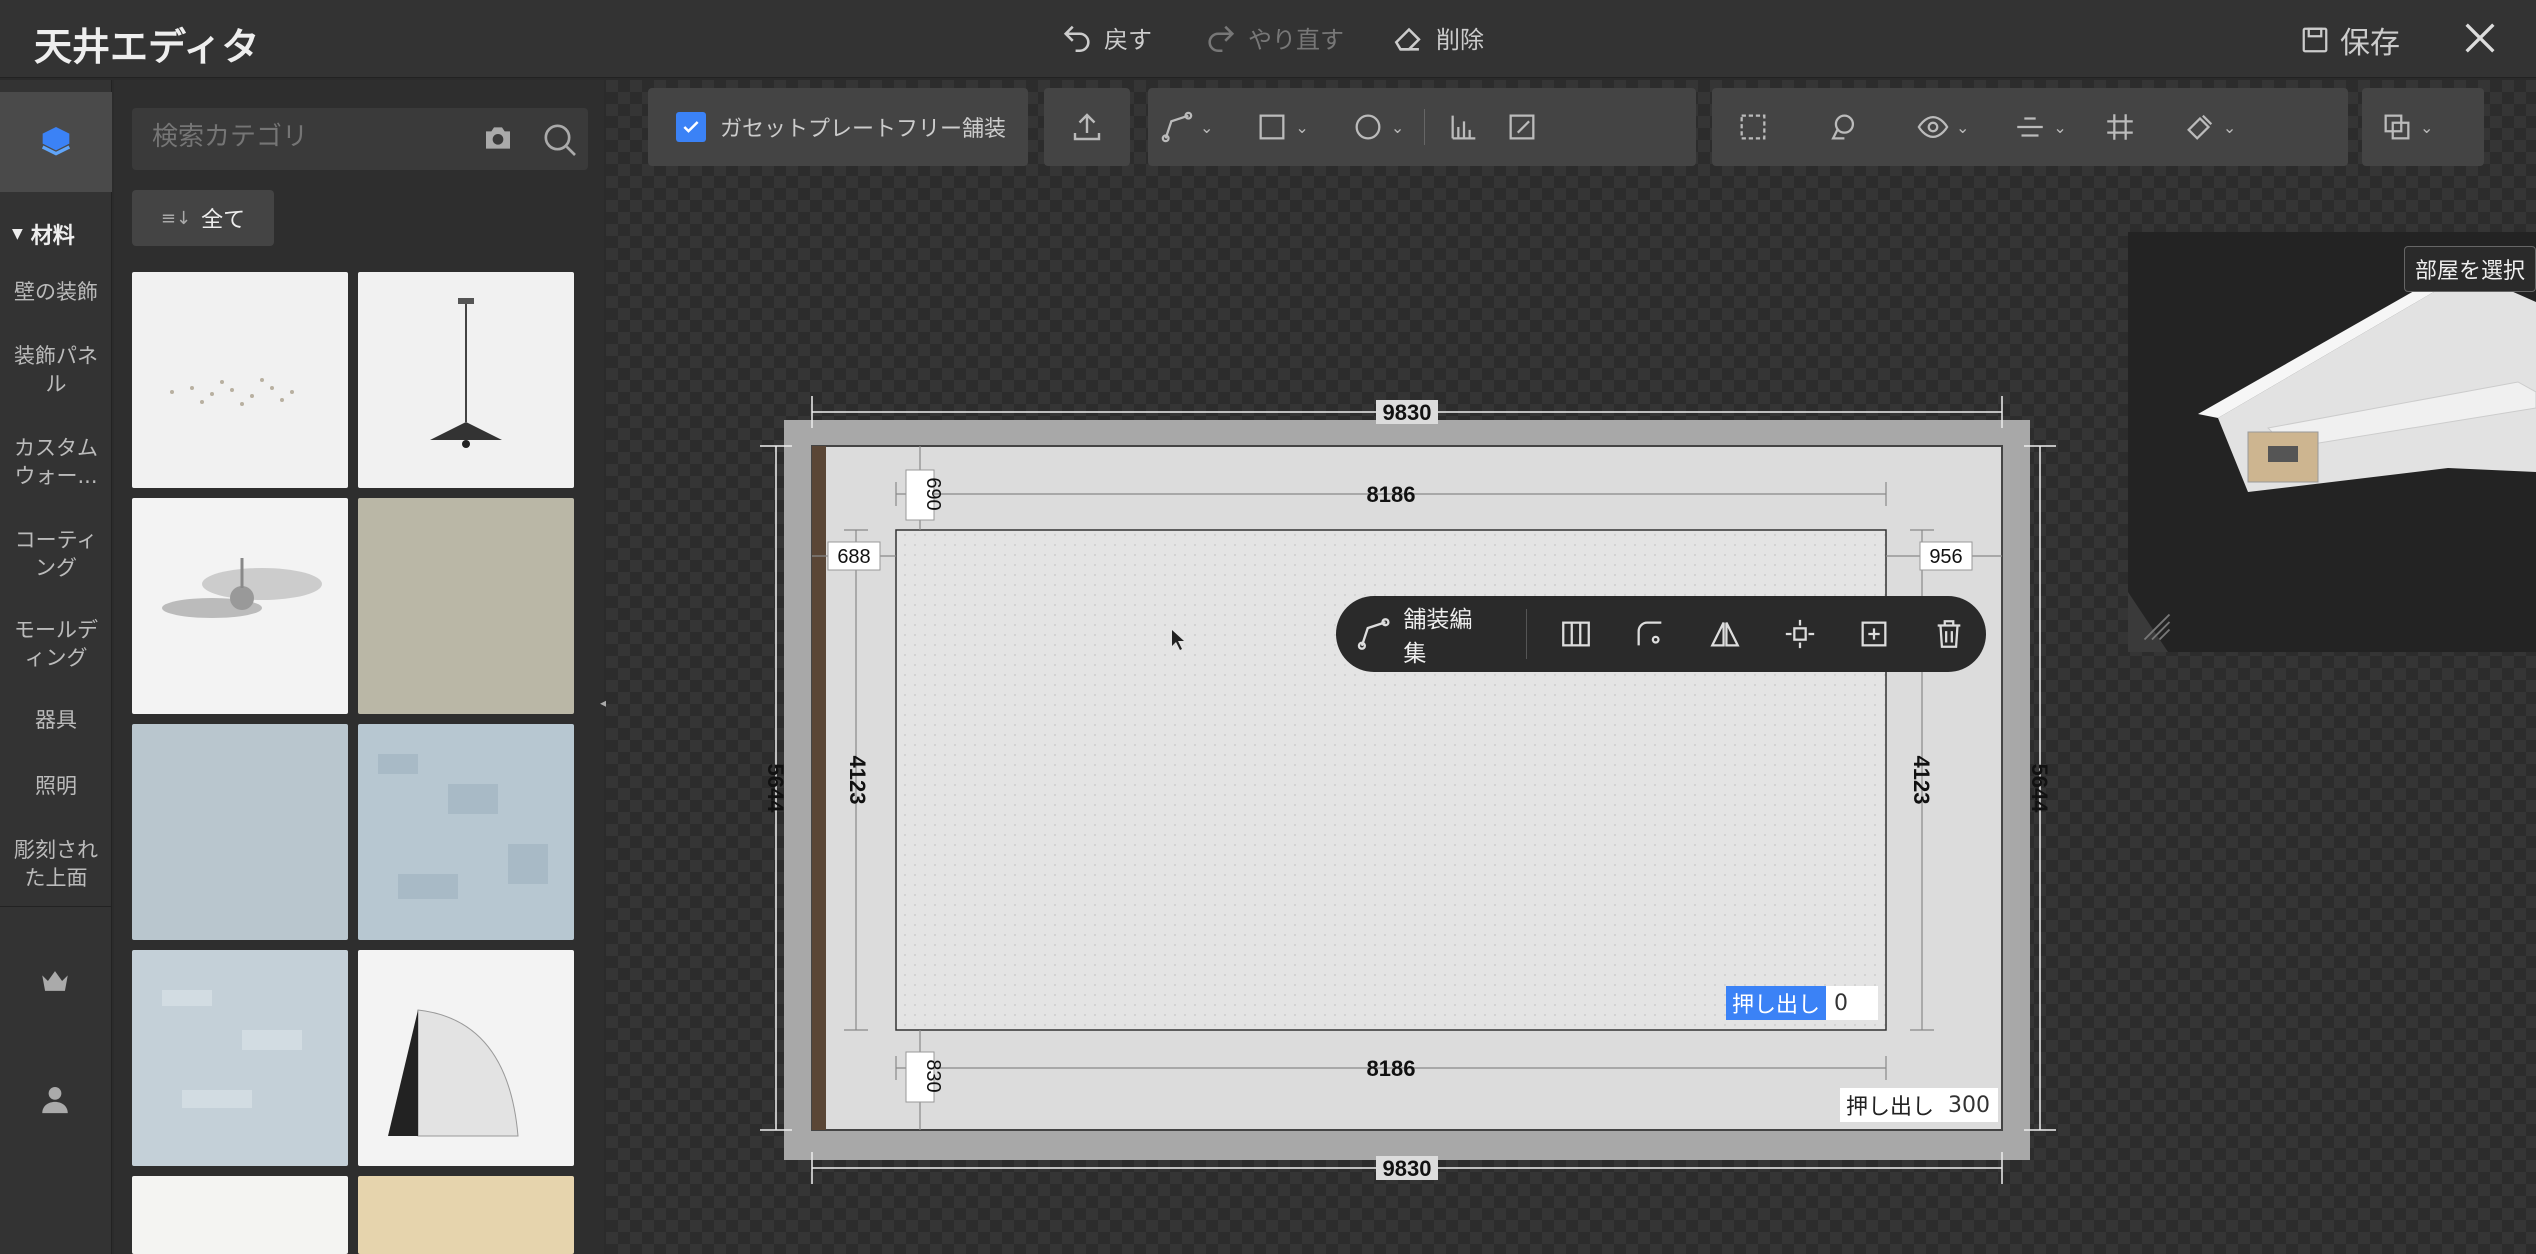 Image resolution: width=2536 pixels, height=1254 pixels. Describe the element at coordinates (56, 720) in the screenshot. I see `sidebar-item-fixtures: 器具` at that location.